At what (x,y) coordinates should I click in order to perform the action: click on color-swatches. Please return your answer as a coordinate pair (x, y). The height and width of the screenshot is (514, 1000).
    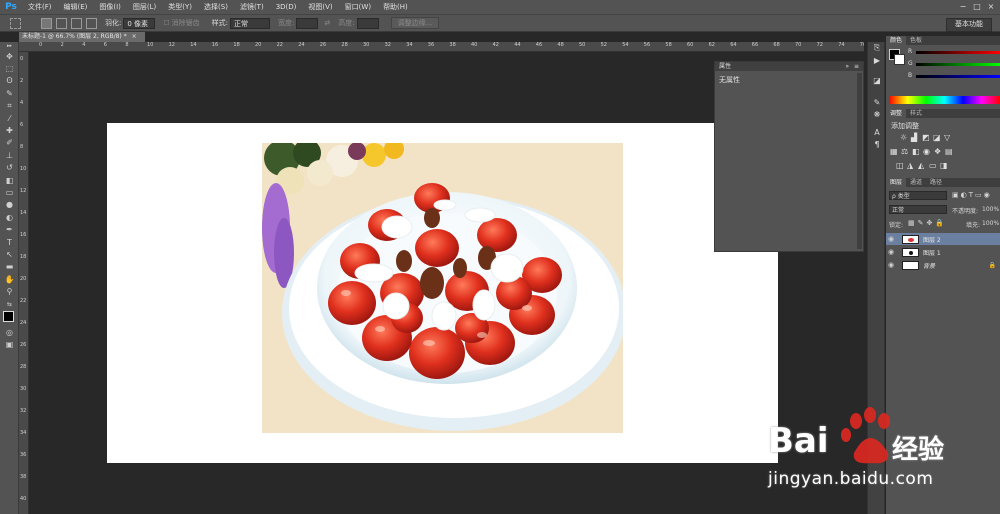
    Looking at the image, I should click on (9, 318).